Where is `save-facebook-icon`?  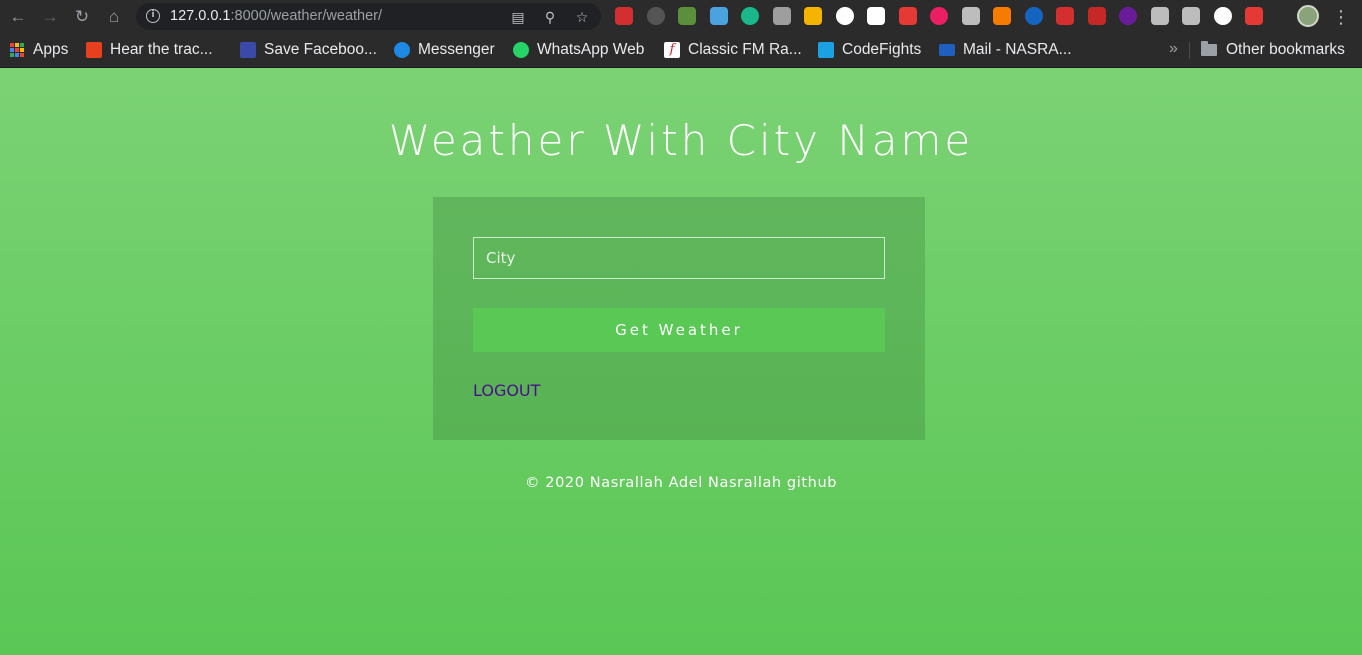 save-facebook-icon is located at coordinates (248, 50).